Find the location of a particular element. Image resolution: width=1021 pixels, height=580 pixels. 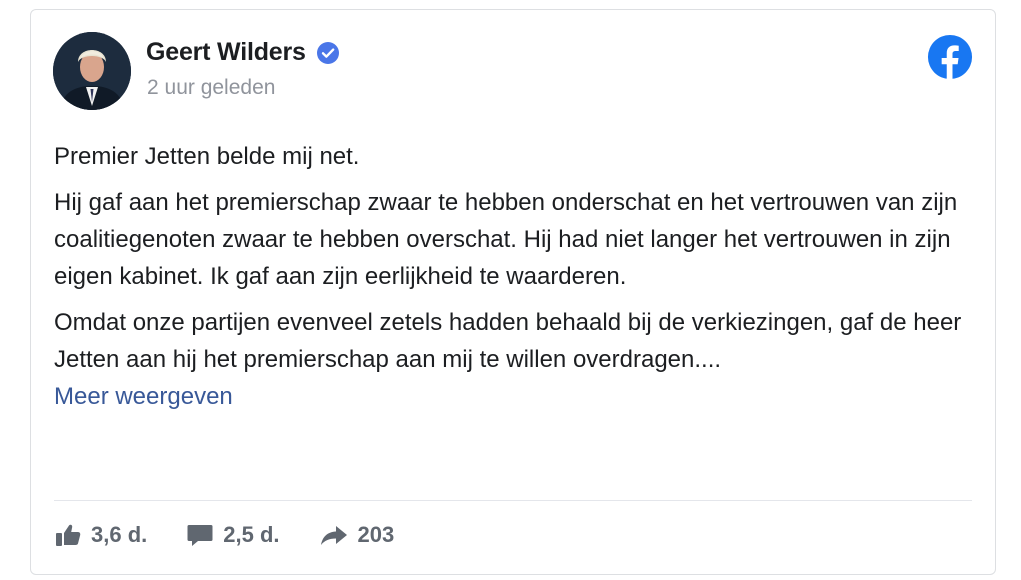

avatar is located at coordinates (92, 71).